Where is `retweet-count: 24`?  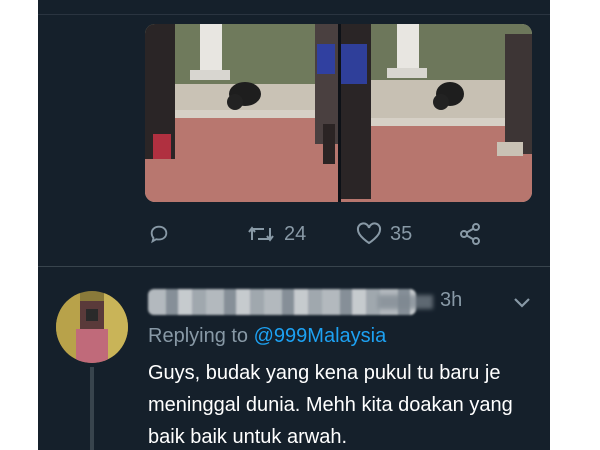 retweet-count: 24 is located at coordinates (295, 233).